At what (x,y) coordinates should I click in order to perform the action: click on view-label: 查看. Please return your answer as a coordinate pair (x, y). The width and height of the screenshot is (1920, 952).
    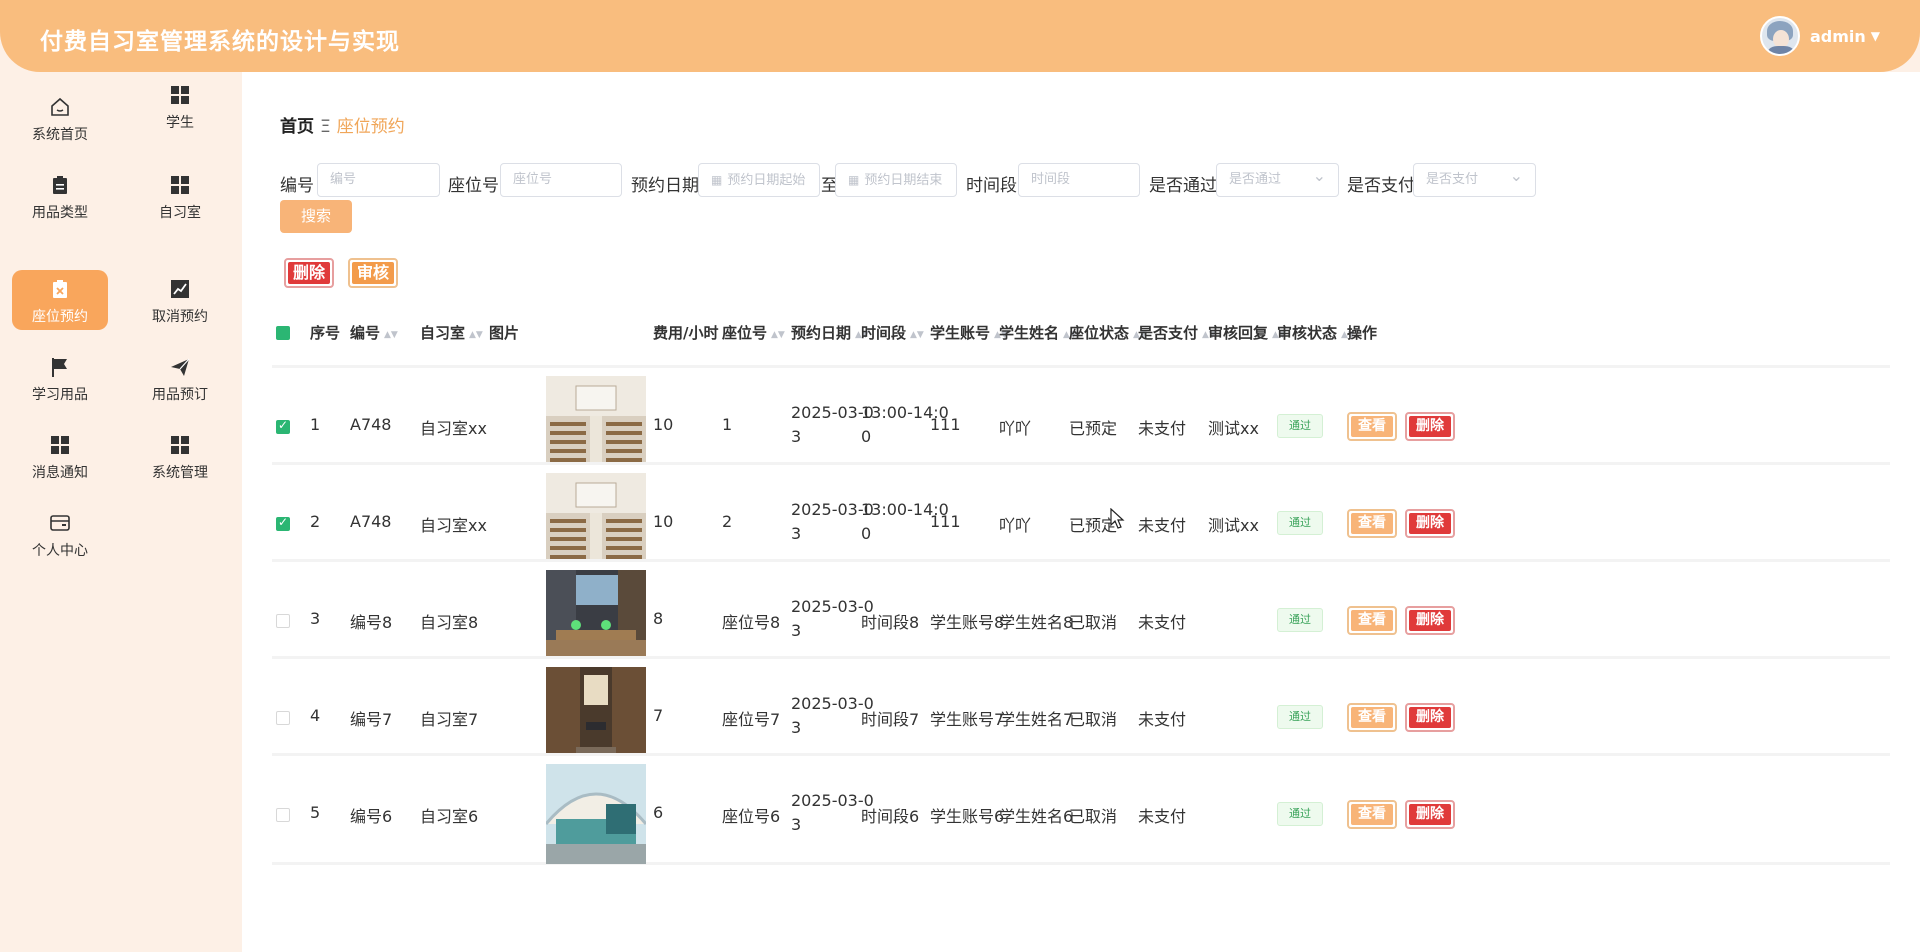
    Looking at the image, I should click on (1372, 620).